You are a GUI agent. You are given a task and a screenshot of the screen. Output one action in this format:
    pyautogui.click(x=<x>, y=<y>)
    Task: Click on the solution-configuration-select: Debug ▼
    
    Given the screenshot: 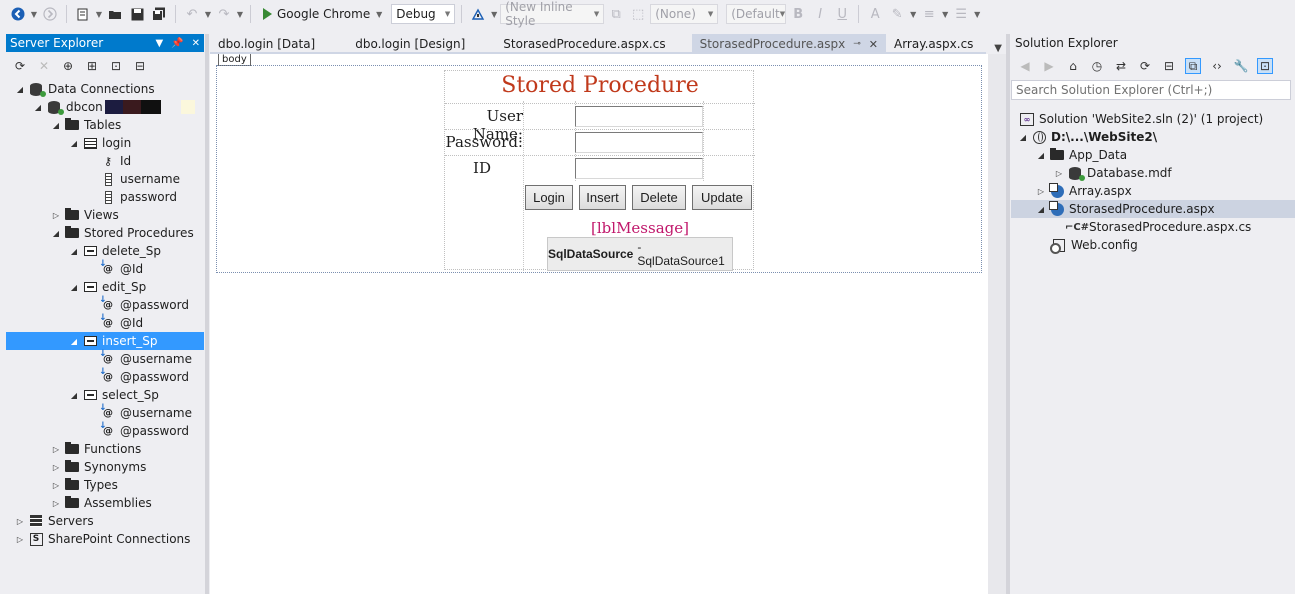 What is the action you would take?
    pyautogui.click(x=423, y=14)
    